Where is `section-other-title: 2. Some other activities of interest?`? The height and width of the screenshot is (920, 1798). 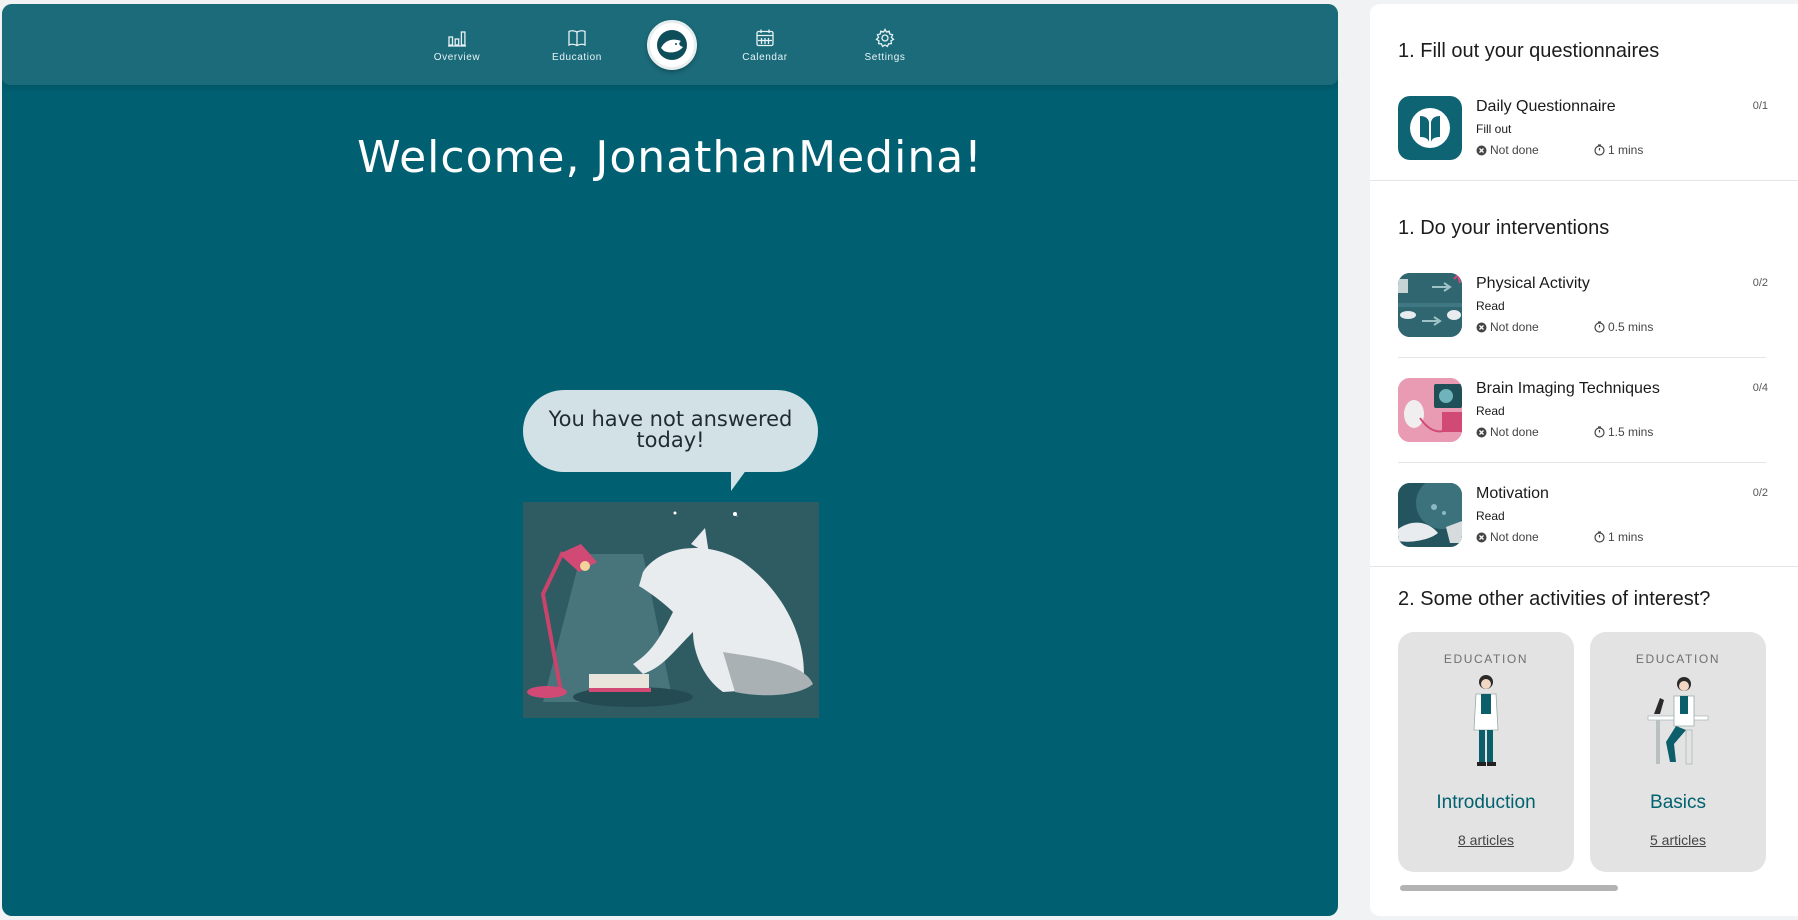 section-other-title: 2. Some other activities of interest? is located at coordinates (1554, 599).